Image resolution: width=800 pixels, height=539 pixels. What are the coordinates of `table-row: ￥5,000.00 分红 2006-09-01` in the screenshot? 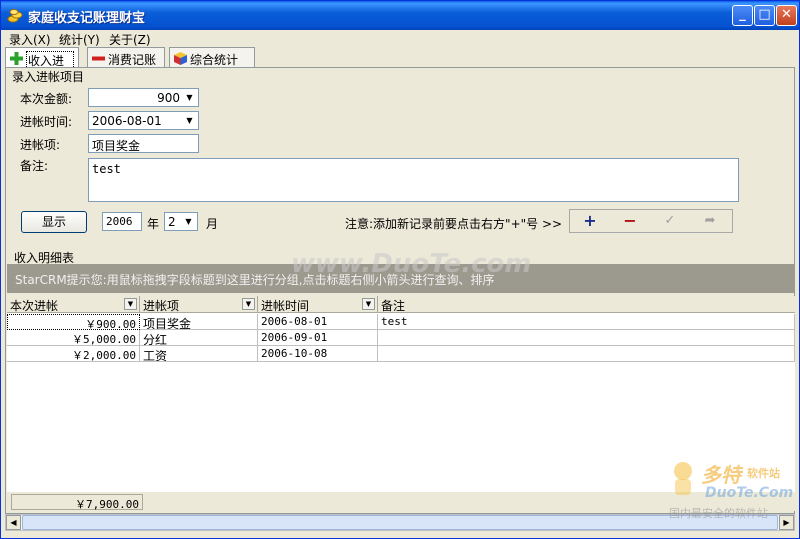 It's located at (401, 338).